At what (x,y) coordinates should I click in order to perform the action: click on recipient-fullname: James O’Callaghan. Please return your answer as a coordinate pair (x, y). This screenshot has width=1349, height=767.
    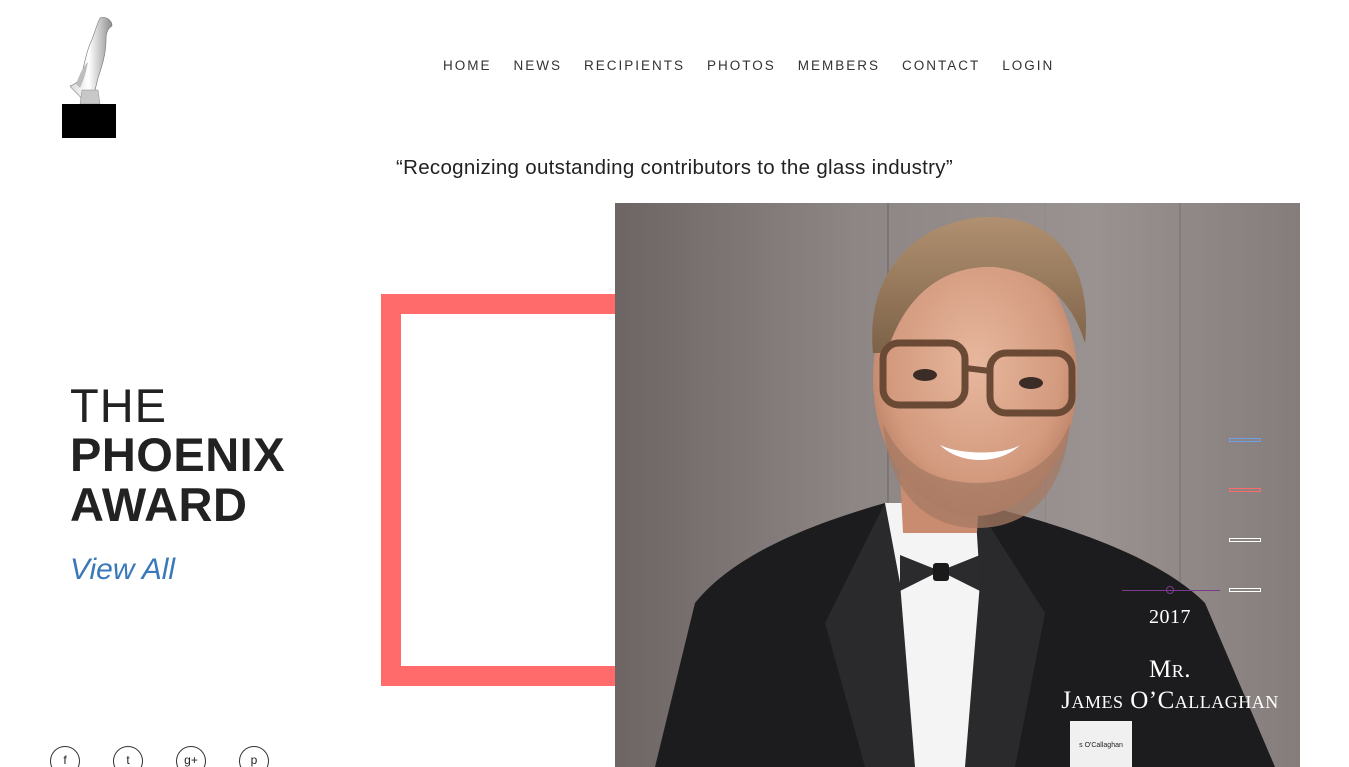
    Looking at the image, I should click on (1170, 700).